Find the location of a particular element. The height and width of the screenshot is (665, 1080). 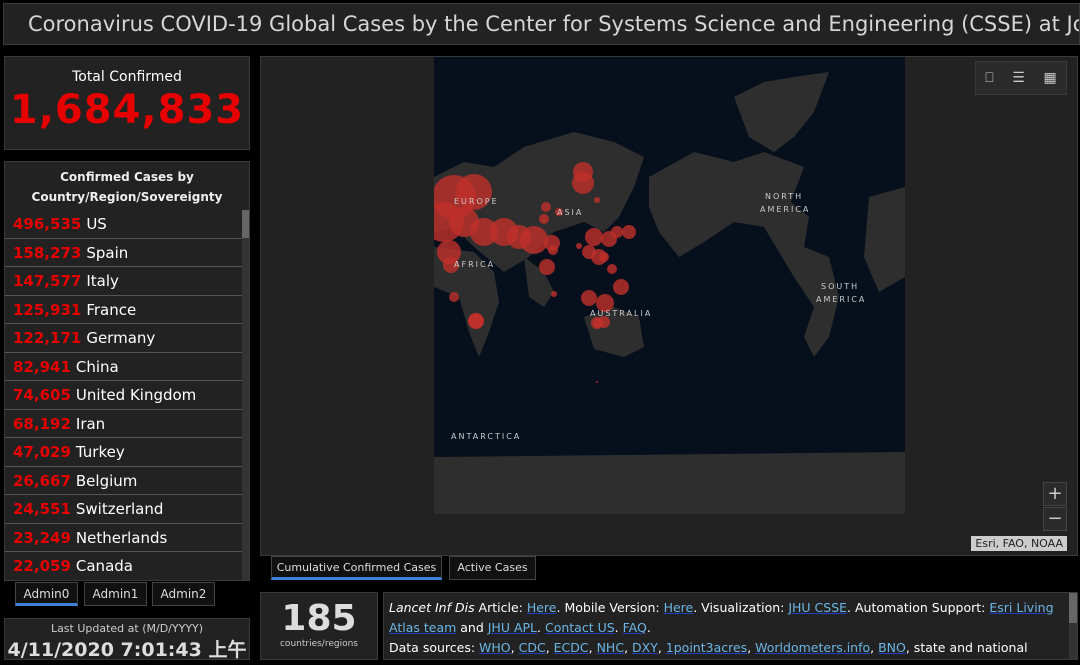

country-count-panel: 185 countries/regions is located at coordinates (319, 626).